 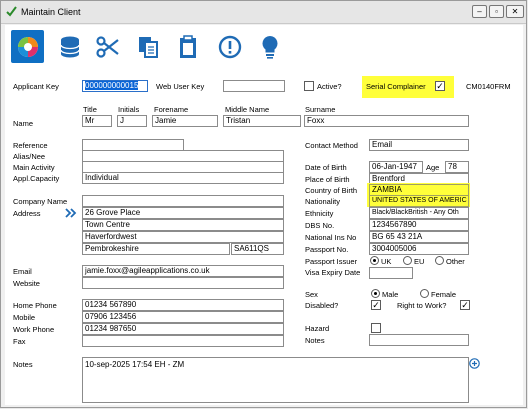 I want to click on close-button: ✕, so click(x=515, y=11).